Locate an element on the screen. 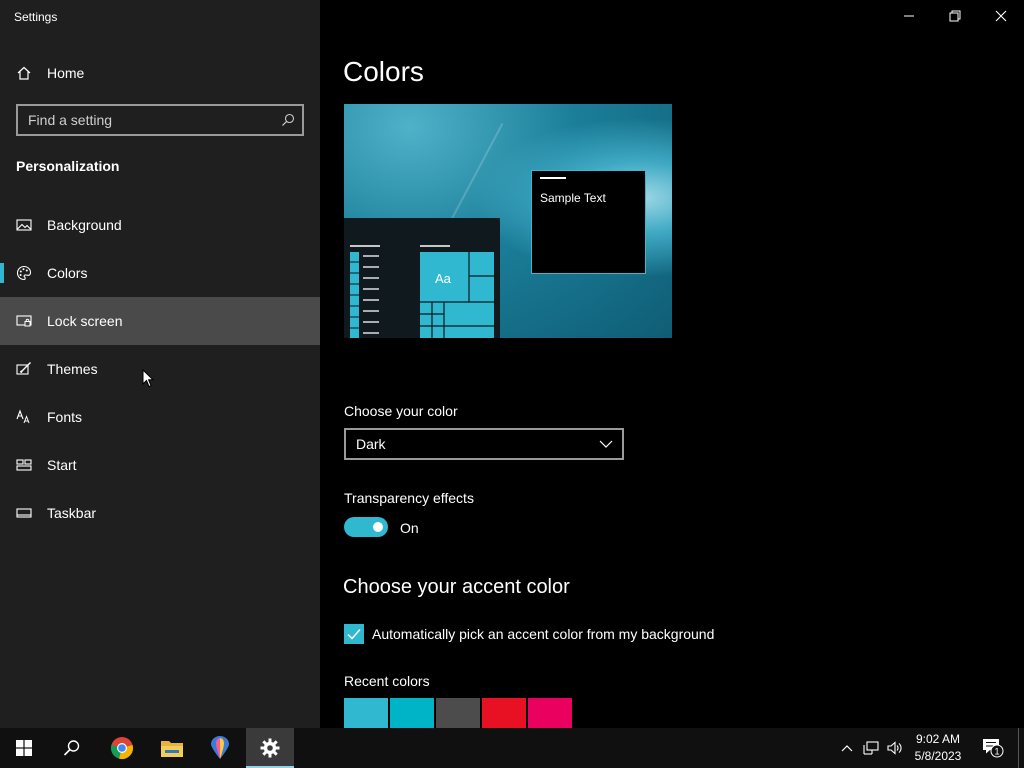 This screenshot has width=1024, height=768. preview-title-bar is located at coordinates (553, 178).